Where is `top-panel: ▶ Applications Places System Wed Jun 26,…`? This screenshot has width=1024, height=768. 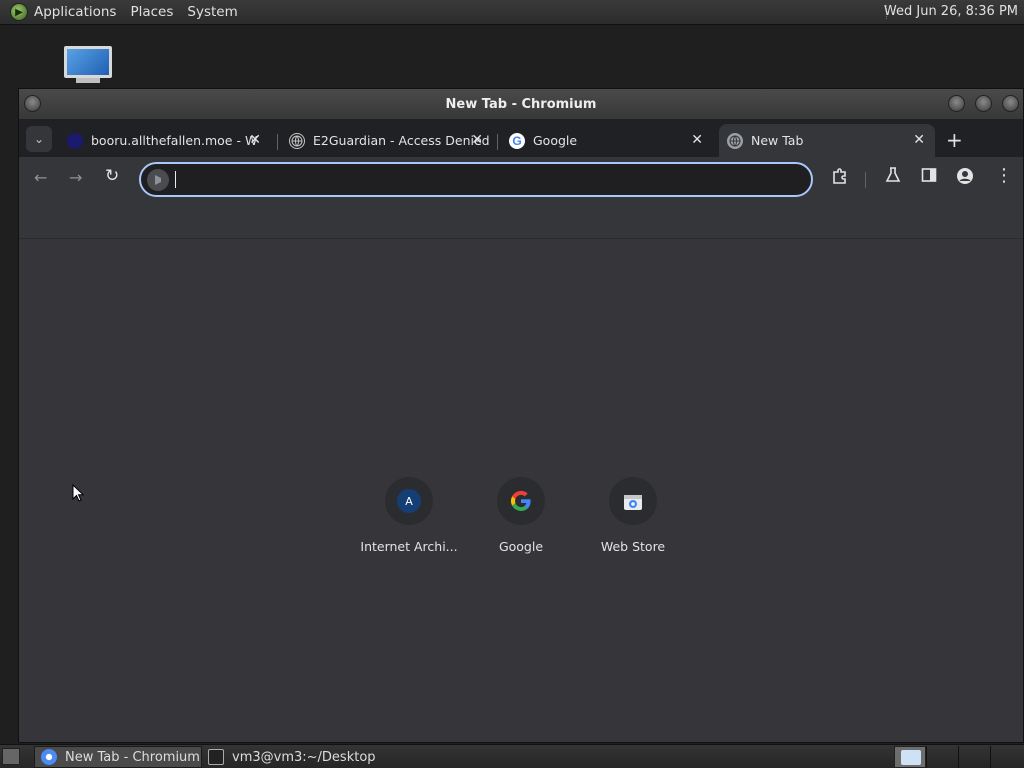
top-panel: ▶ Applications Places System Wed Jun 26,… is located at coordinates (512, 12).